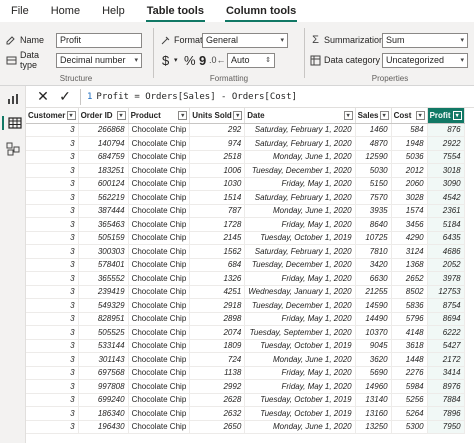 The width and height of the screenshot is (474, 443). Describe the element at coordinates (103, 116) in the screenshot. I see `column-header-order-id: Order ID ▾` at that location.